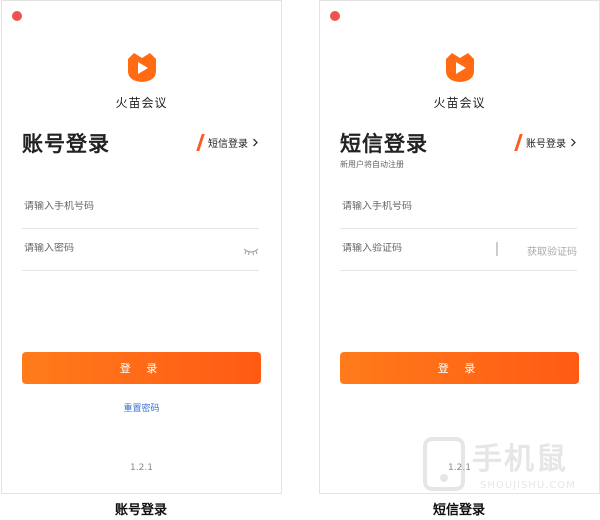 The width and height of the screenshot is (600, 520). Describe the element at coordinates (124, 248) in the screenshot. I see `password-input` at that location.